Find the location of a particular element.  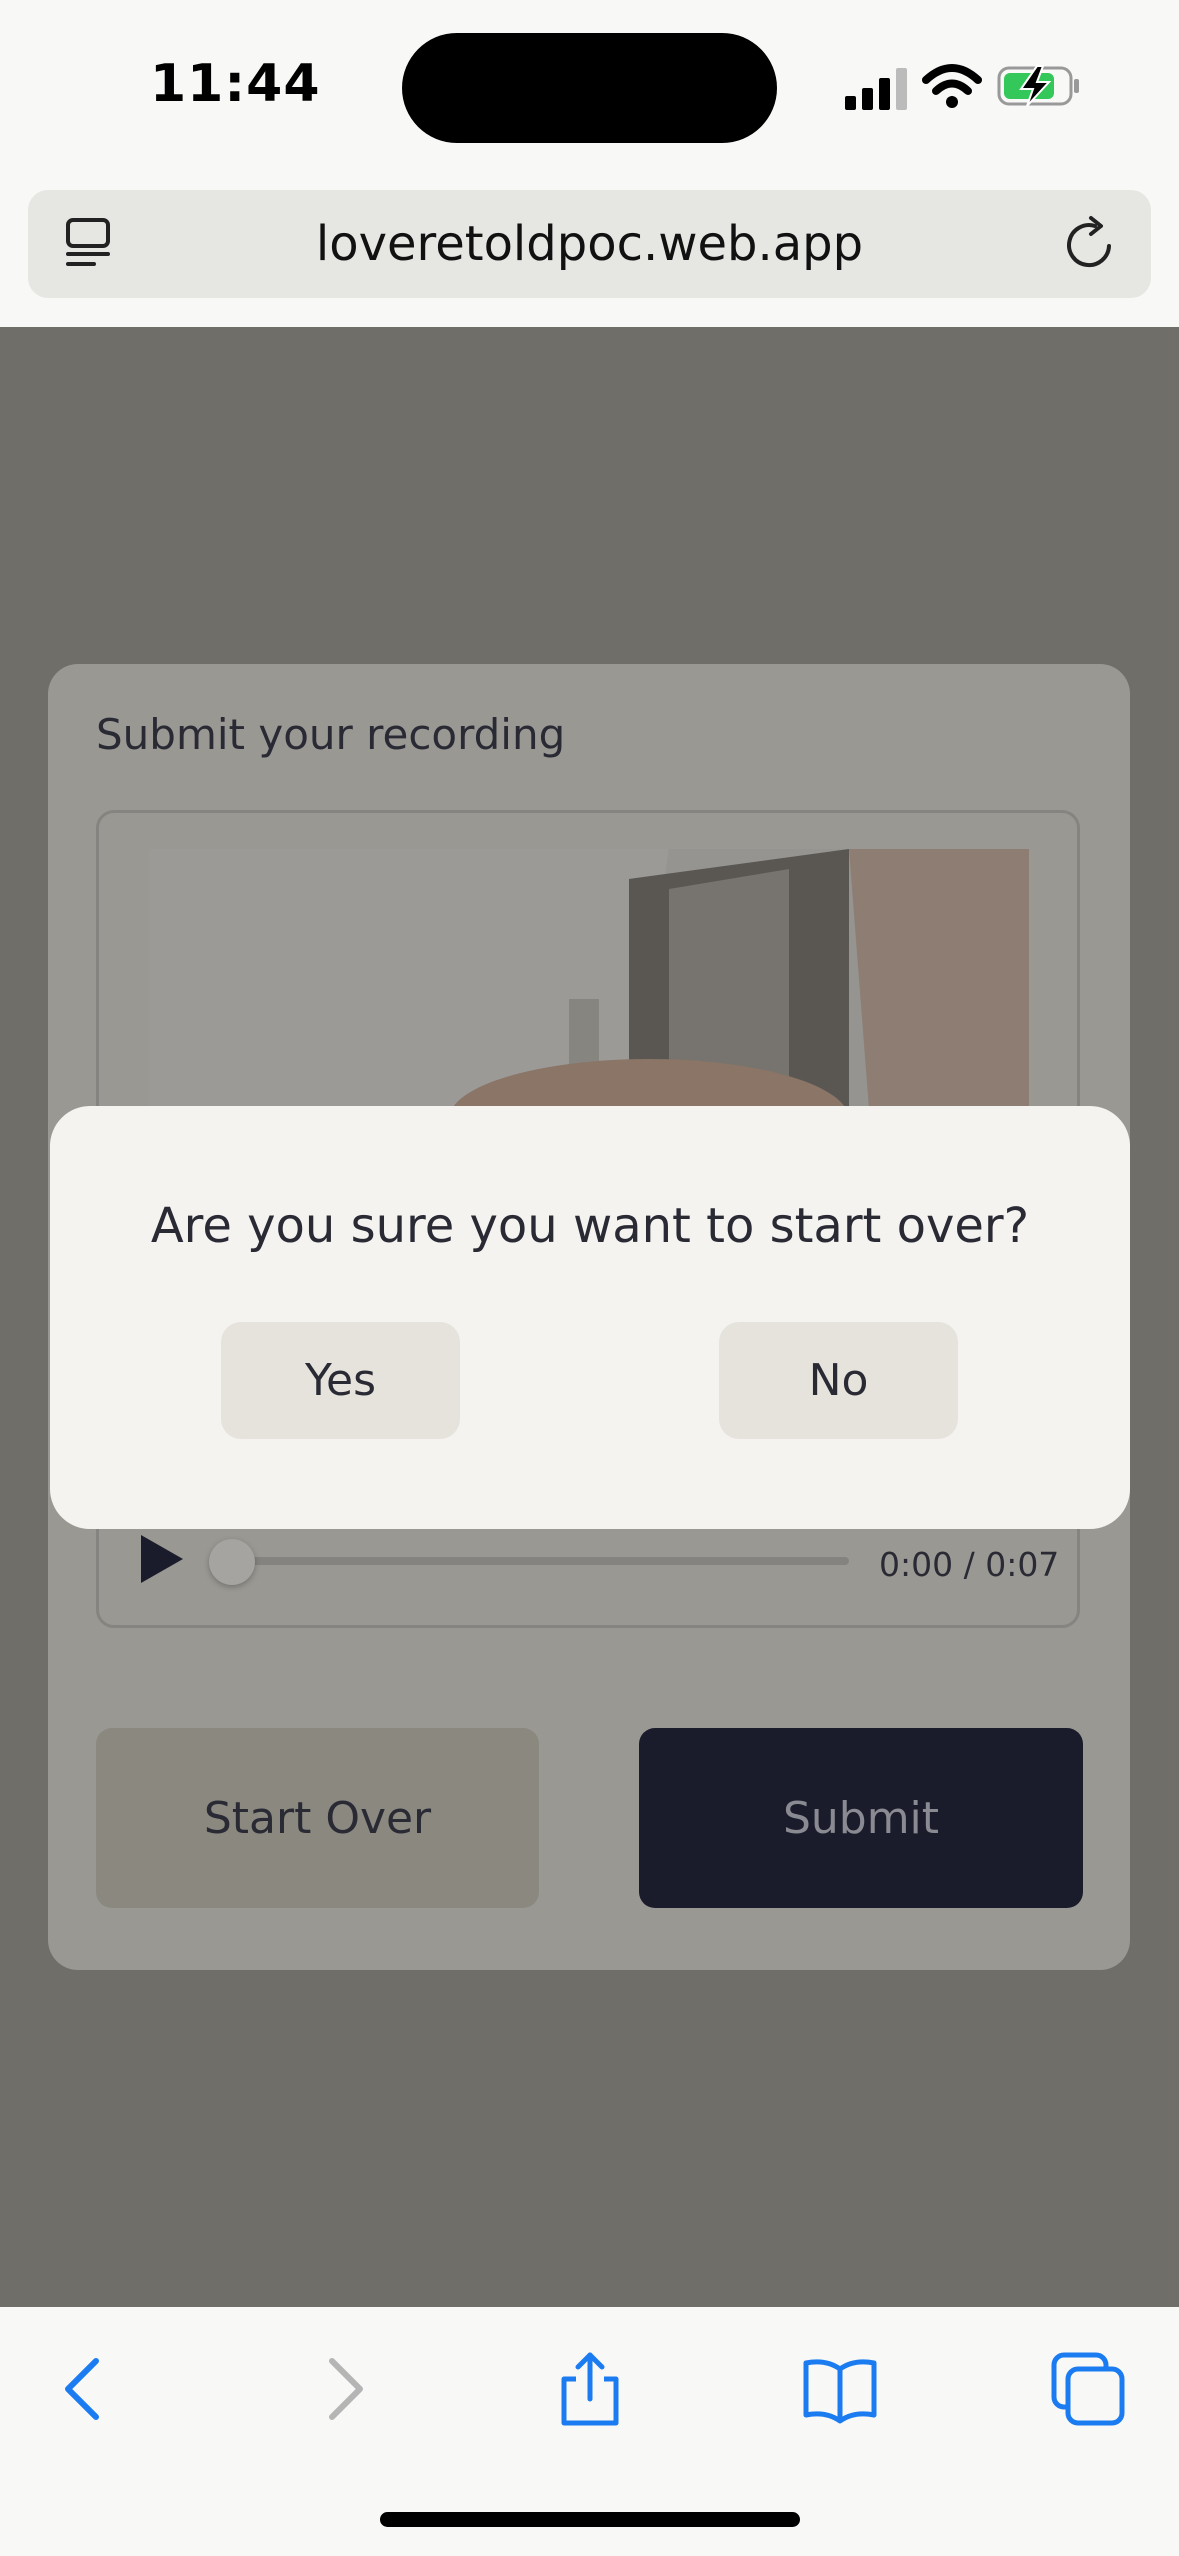

yes-button: Yes is located at coordinates (340, 1380).